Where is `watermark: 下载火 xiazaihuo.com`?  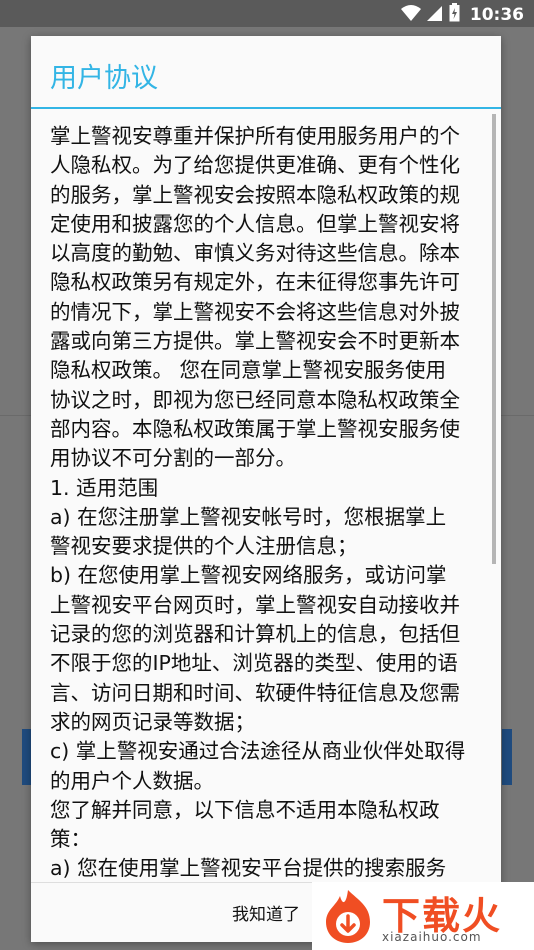
watermark: 下载火 xiazaihuo.com is located at coordinates (423, 916).